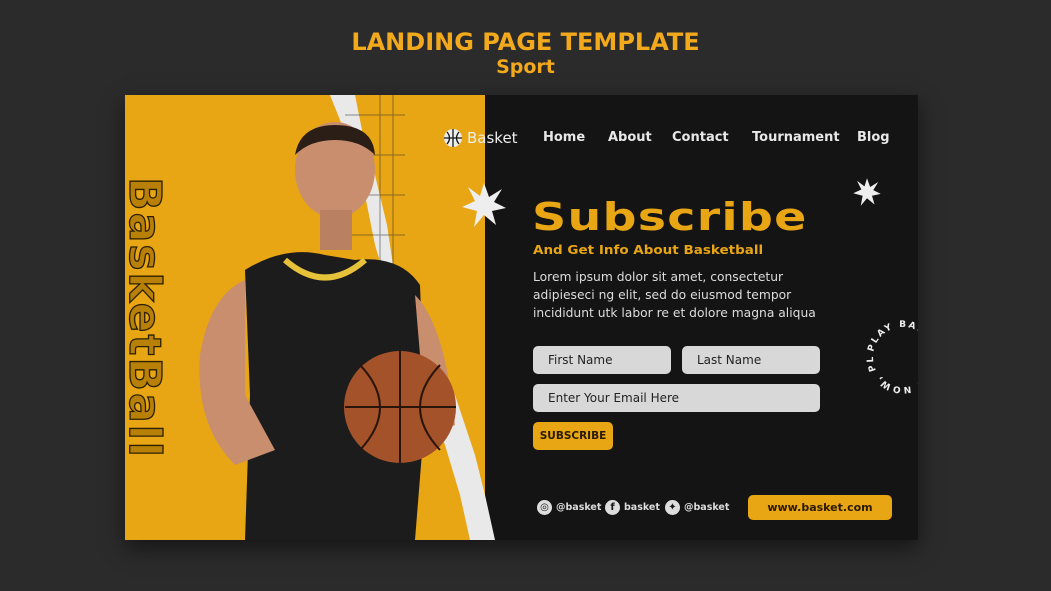 The width and height of the screenshot is (1051, 591). Describe the element at coordinates (544, 507) in the screenshot. I see `instagram-icon: ◎` at that location.